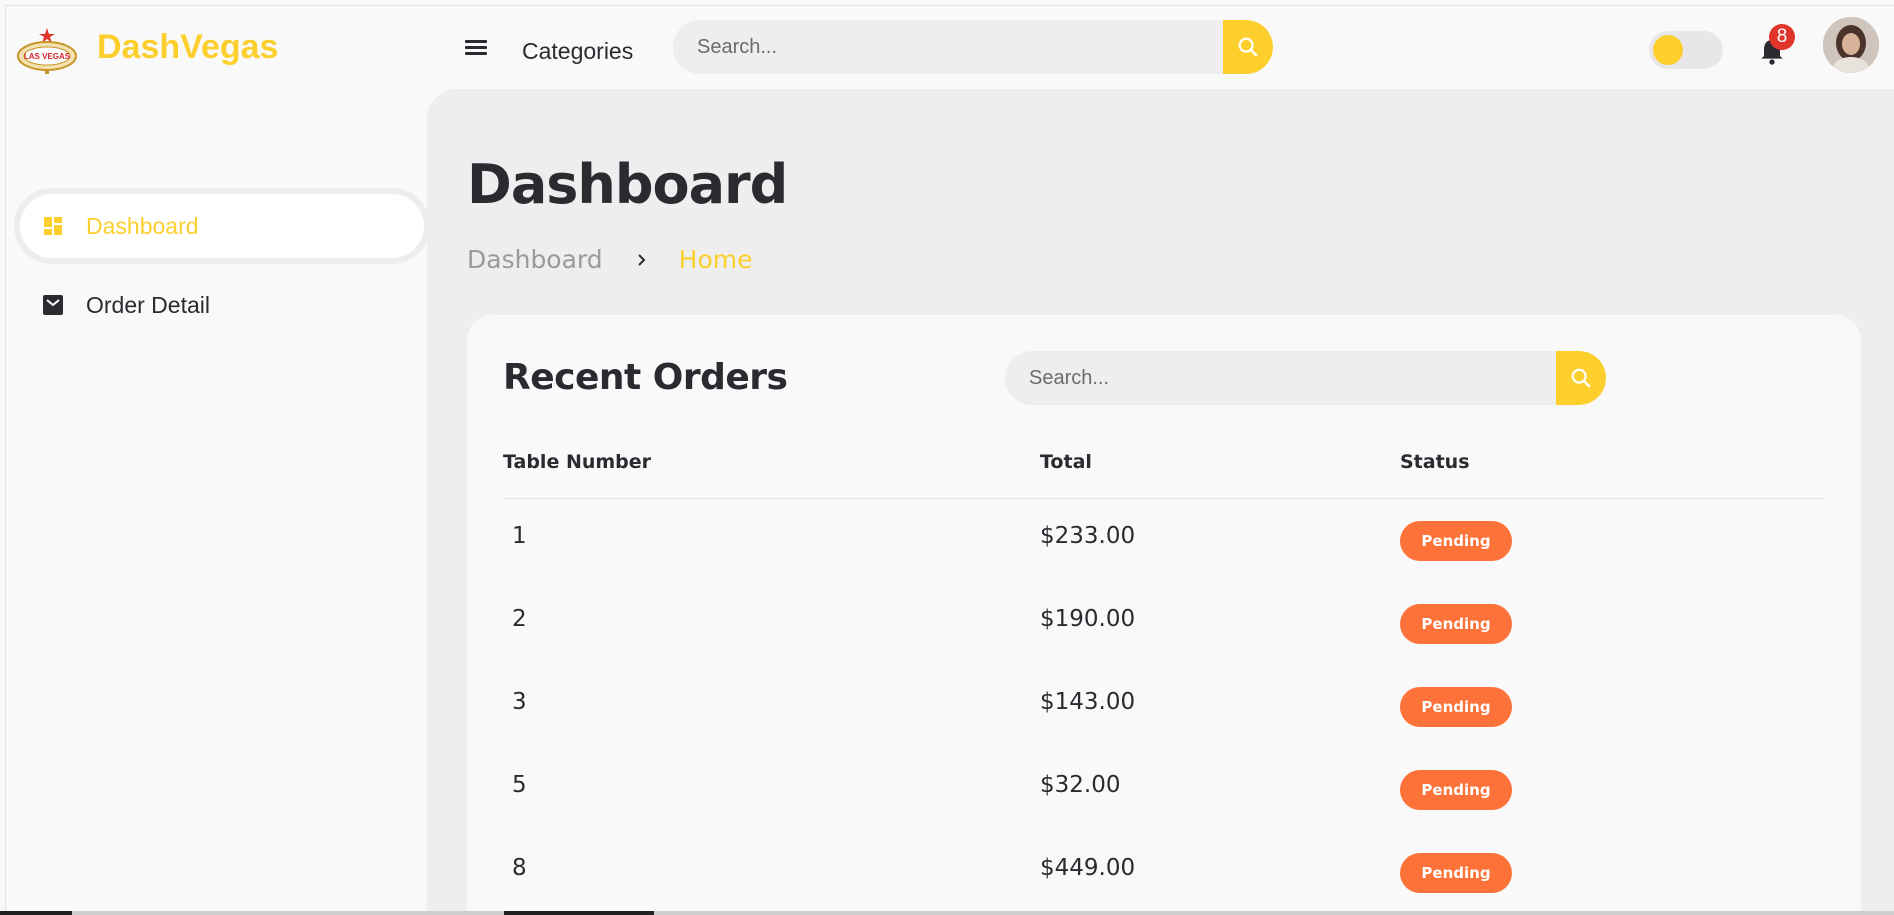 Image resolution: width=1894 pixels, height=915 pixels. I want to click on card-title: Recent Orders, so click(645, 377).